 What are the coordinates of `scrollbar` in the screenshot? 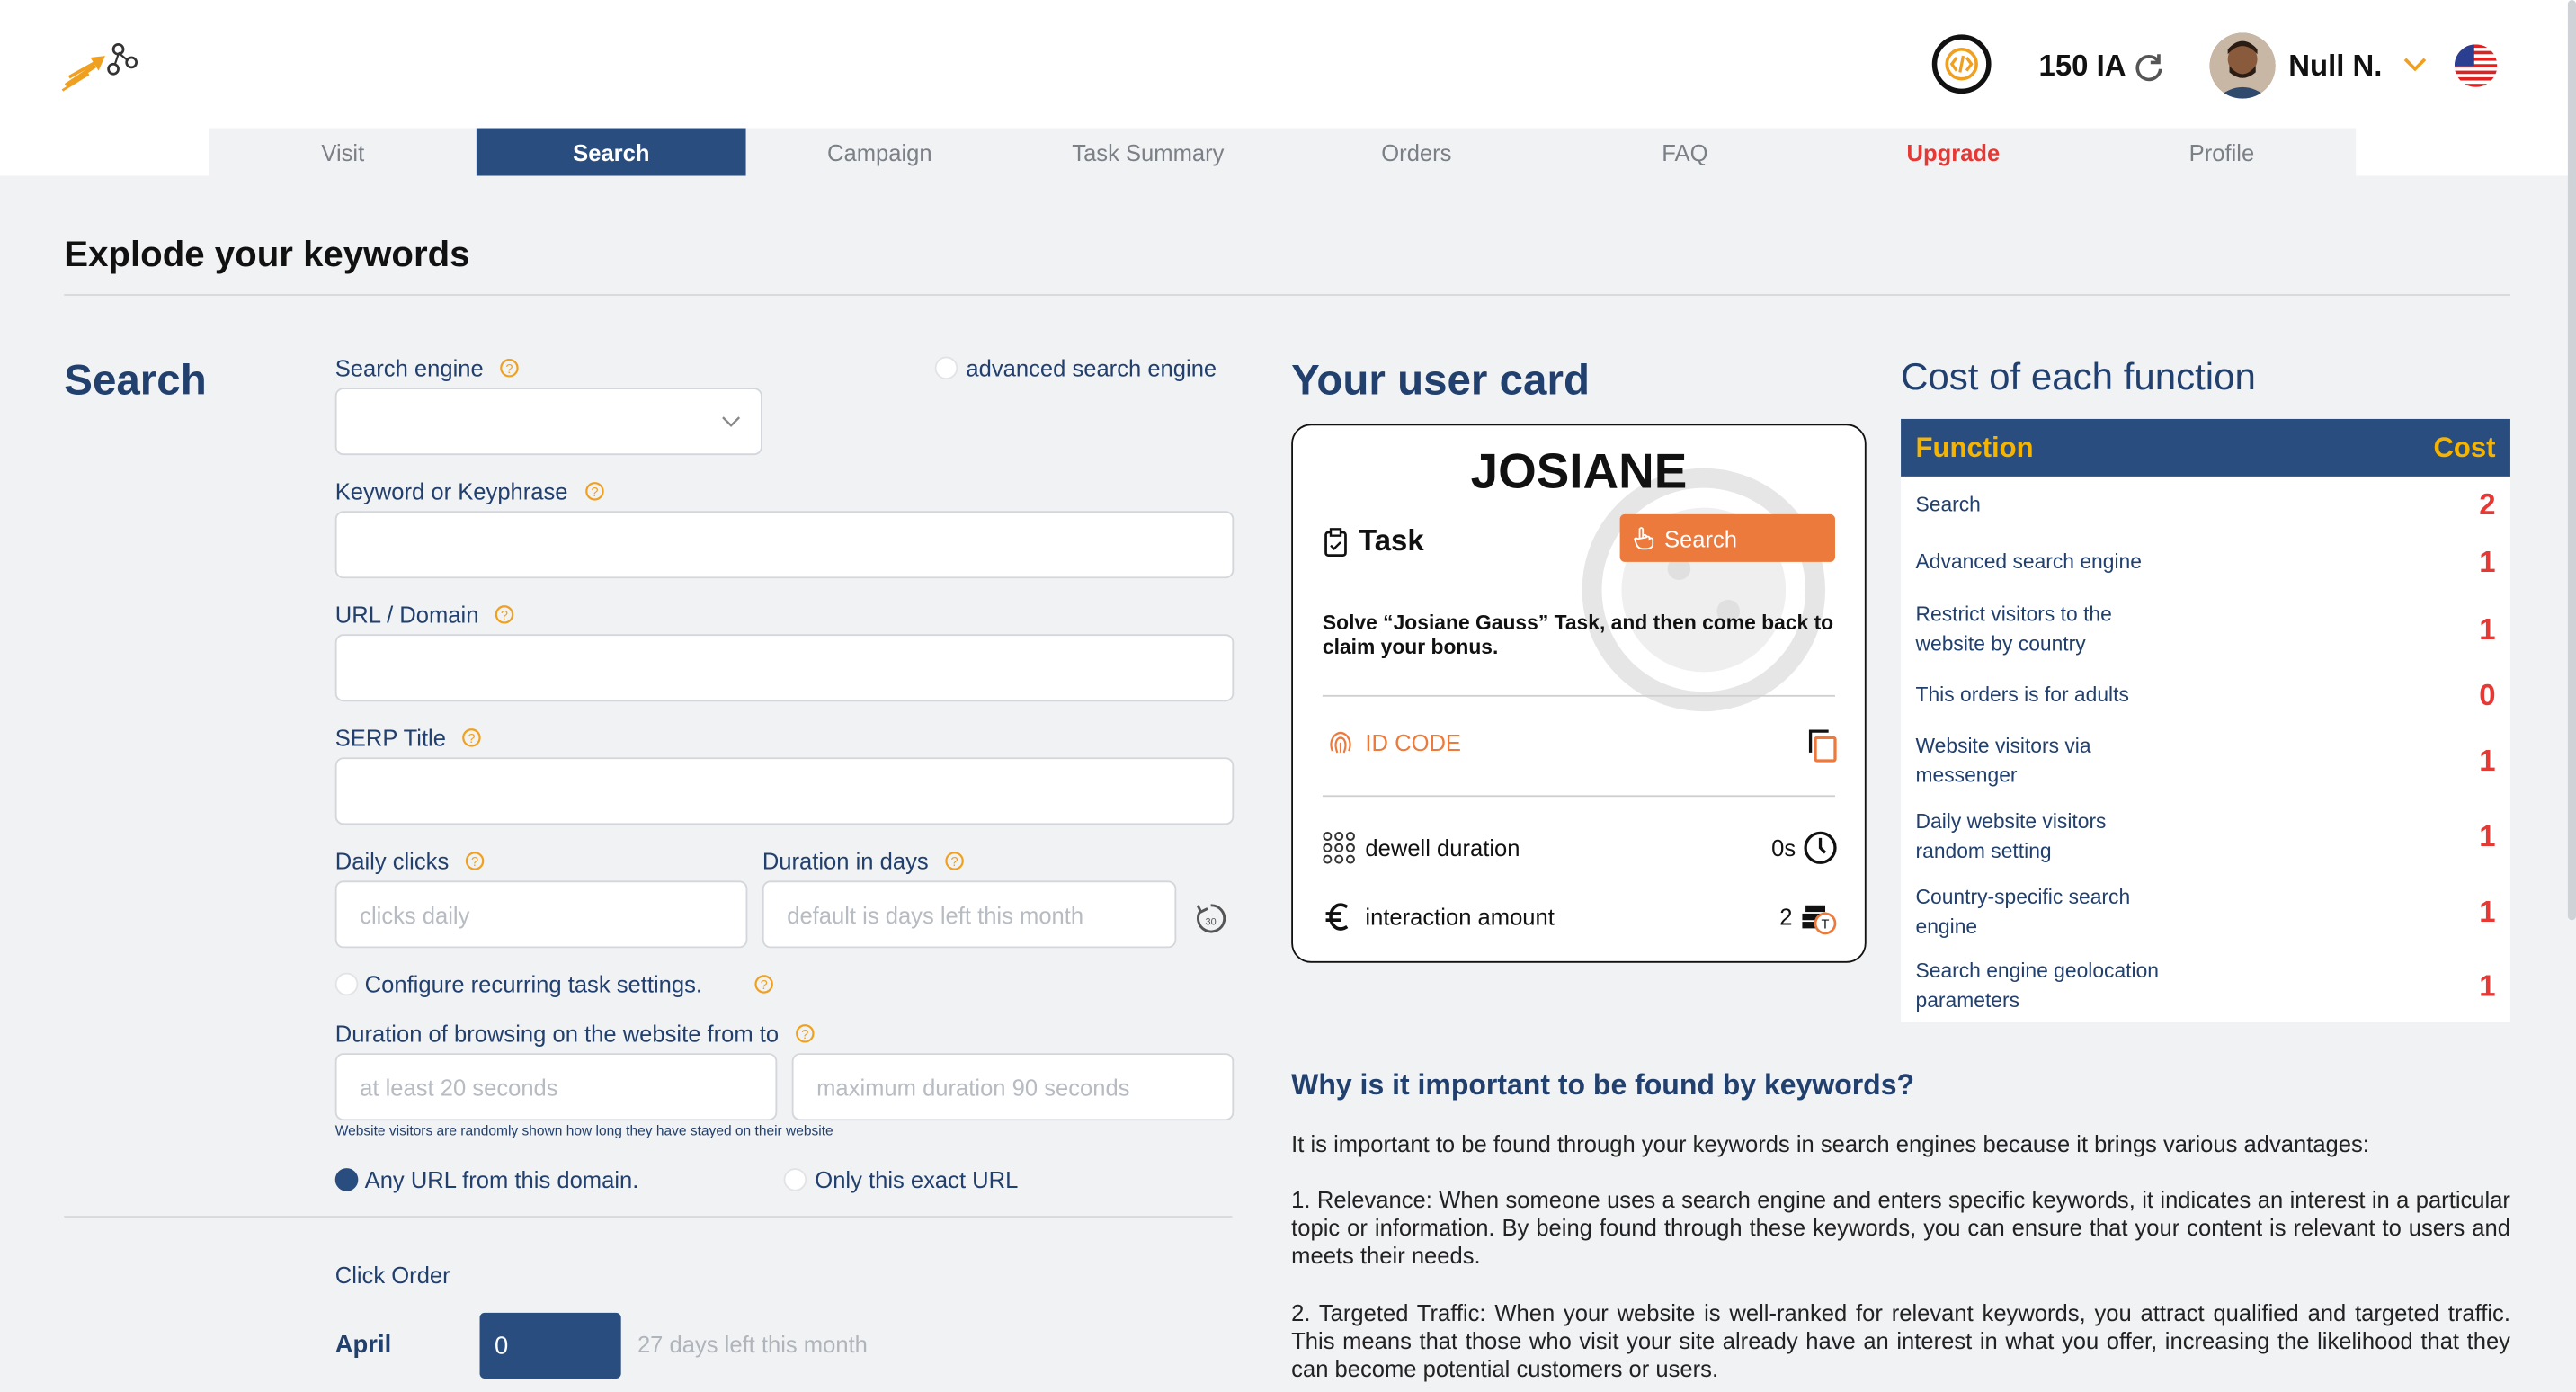 It's located at (2571, 460).